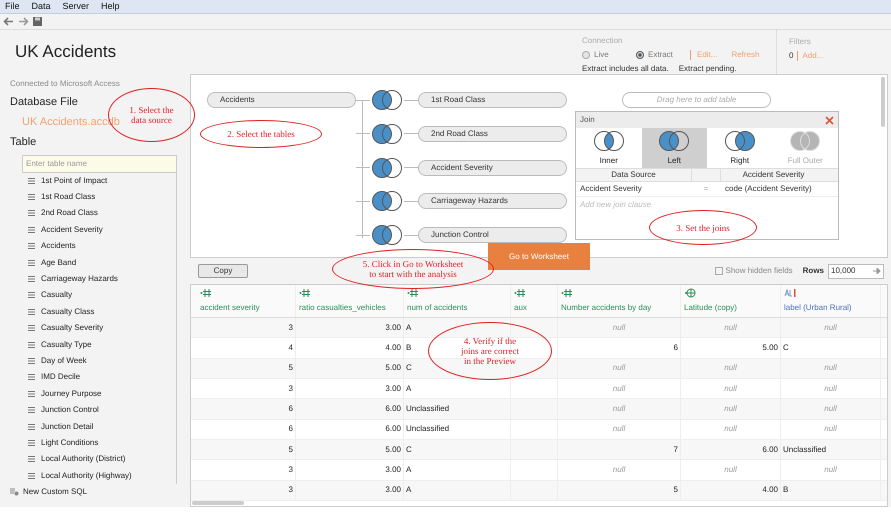 The image size is (891, 527). What do you see at coordinates (351, 308) in the screenshot?
I see `column-header: ratio casualties_vehicles` at bounding box center [351, 308].